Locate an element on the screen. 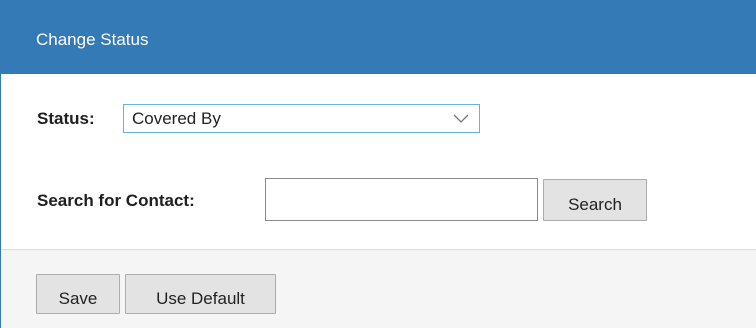  chevron-down-icon is located at coordinates (461, 118).